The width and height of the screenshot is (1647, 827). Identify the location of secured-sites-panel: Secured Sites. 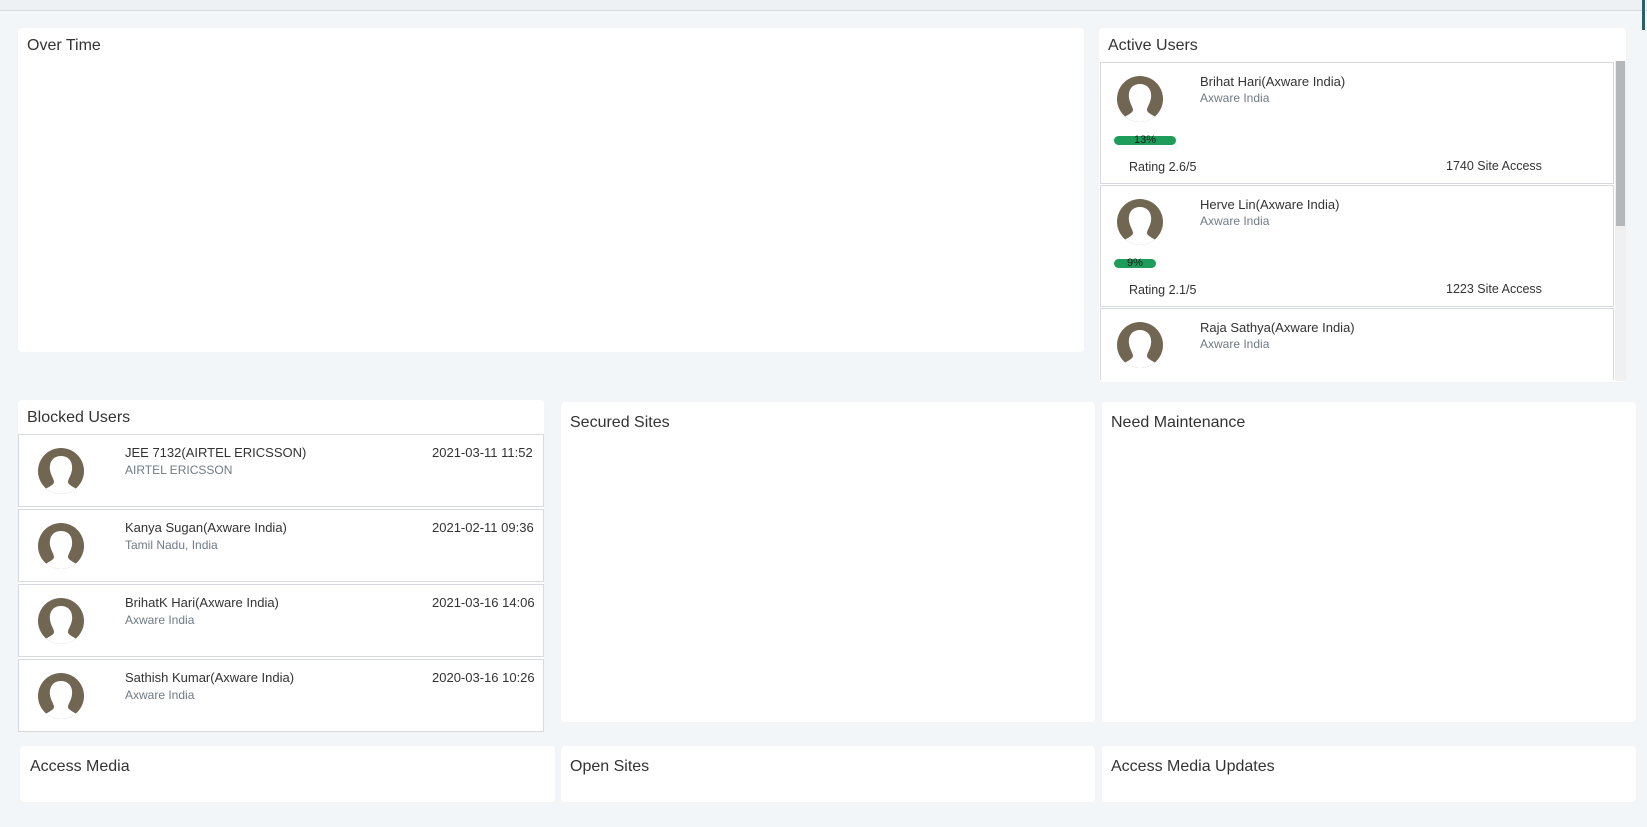
(828, 562).